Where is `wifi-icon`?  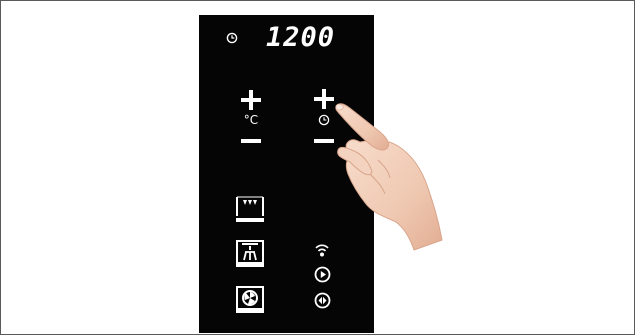 wifi-icon is located at coordinates (322, 249).